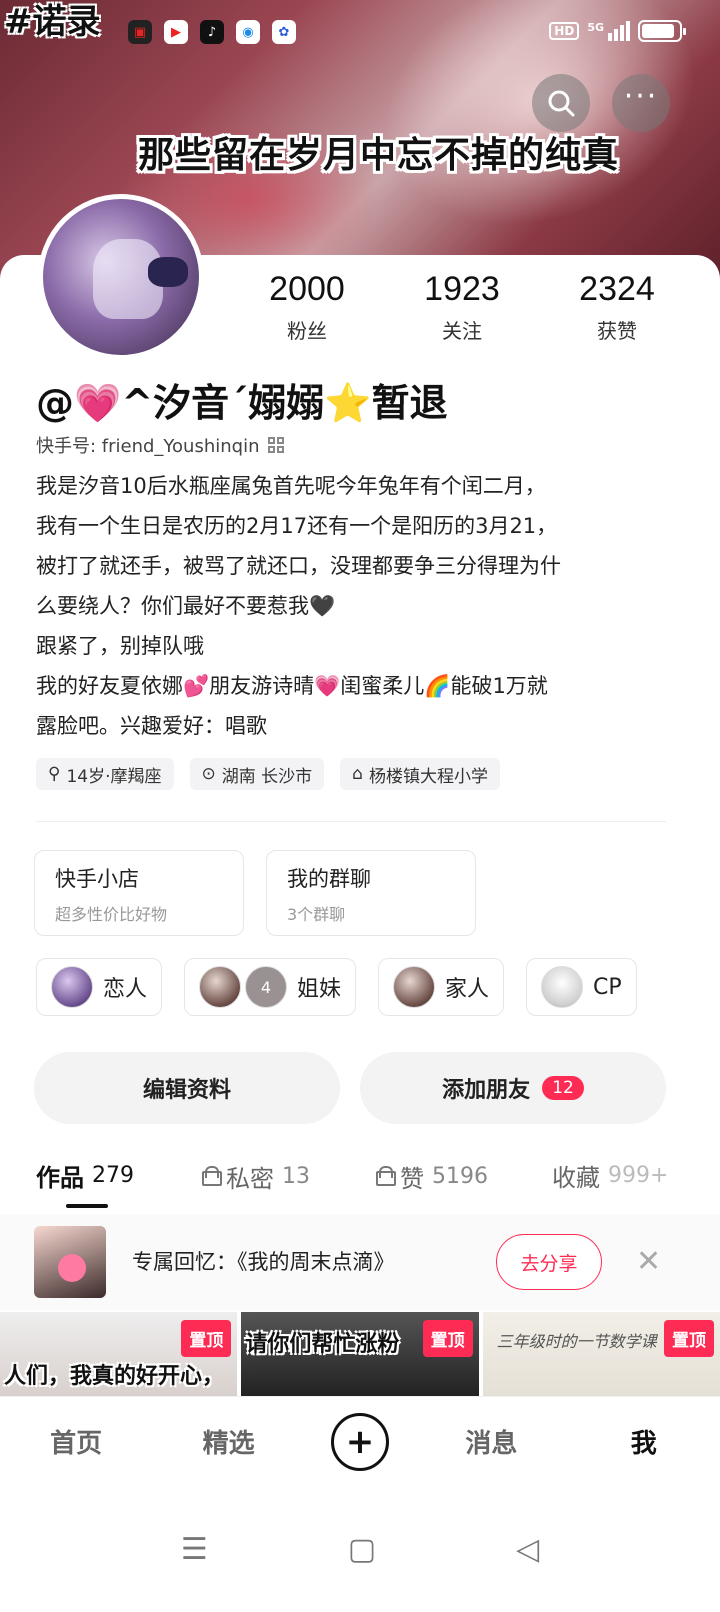 The width and height of the screenshot is (720, 1612). I want to click on status-bar-right: HD 5G, so click(617, 31).